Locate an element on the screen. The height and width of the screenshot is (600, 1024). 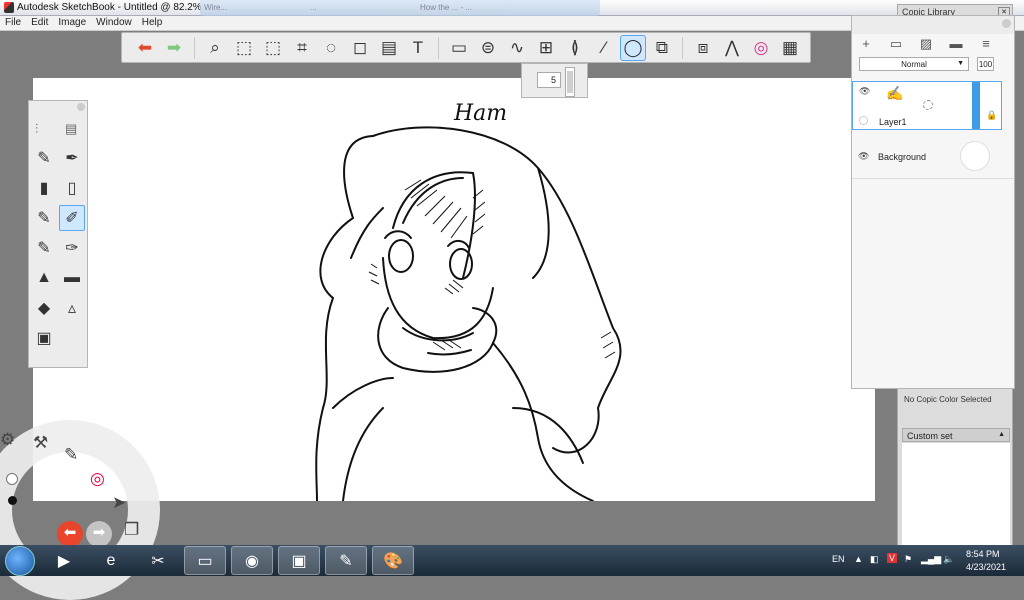
brush-properties-icon: ⫶ is located at coordinates (36, 129).